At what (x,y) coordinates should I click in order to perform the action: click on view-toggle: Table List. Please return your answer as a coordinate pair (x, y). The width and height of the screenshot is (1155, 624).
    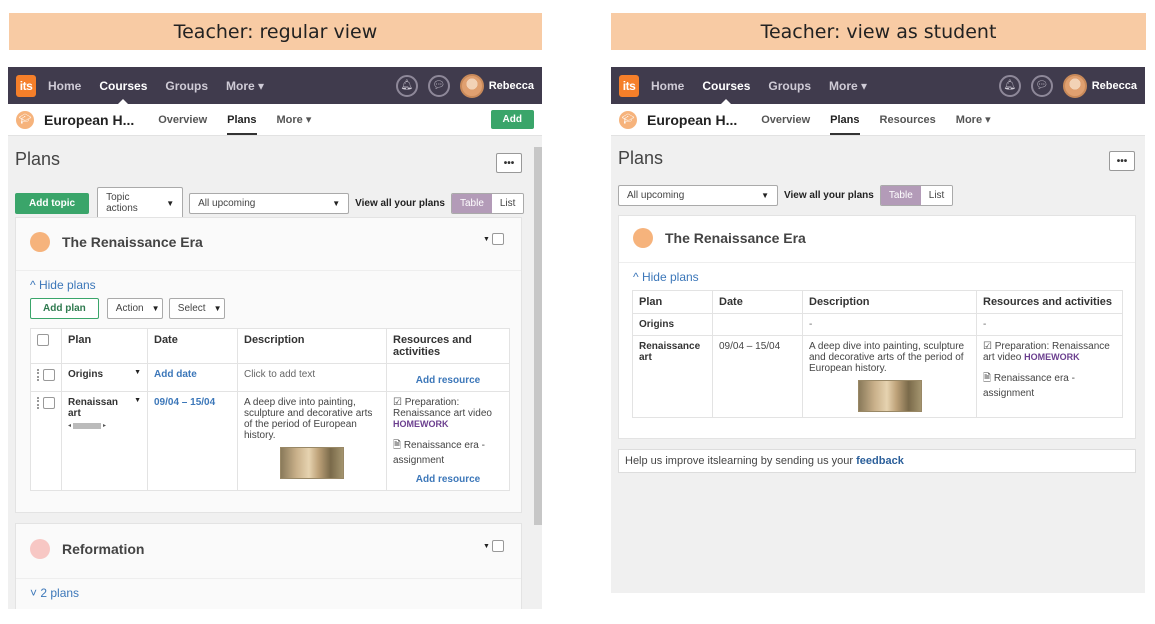
    Looking at the image, I should click on (916, 195).